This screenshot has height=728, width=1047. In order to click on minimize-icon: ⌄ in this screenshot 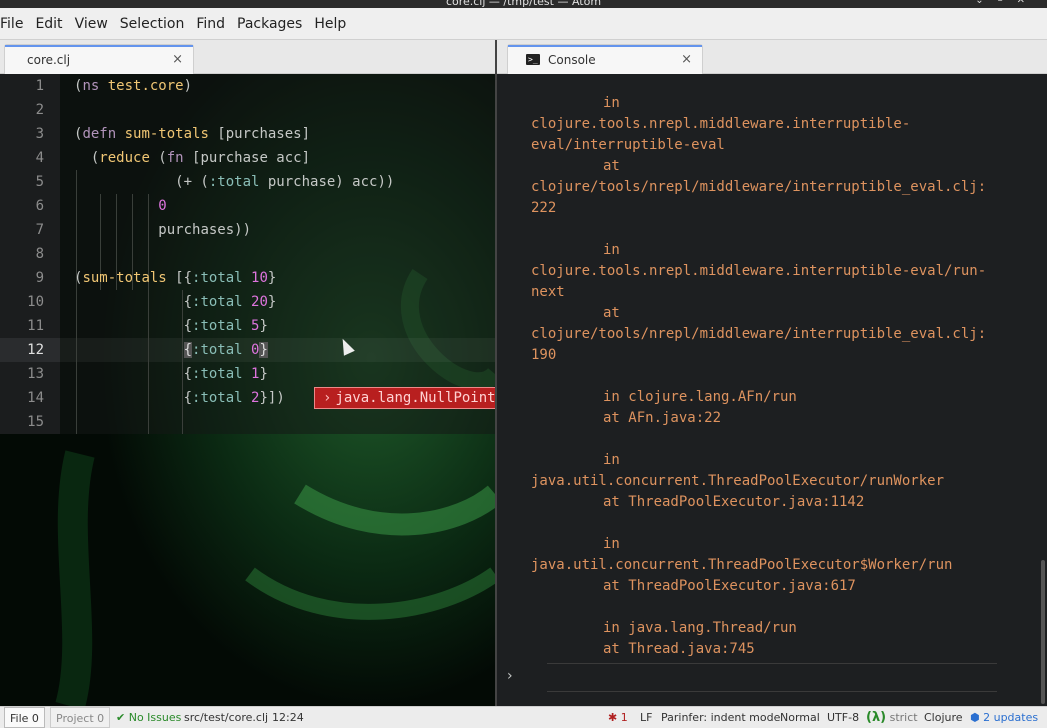, I will do `click(986, 3)`.